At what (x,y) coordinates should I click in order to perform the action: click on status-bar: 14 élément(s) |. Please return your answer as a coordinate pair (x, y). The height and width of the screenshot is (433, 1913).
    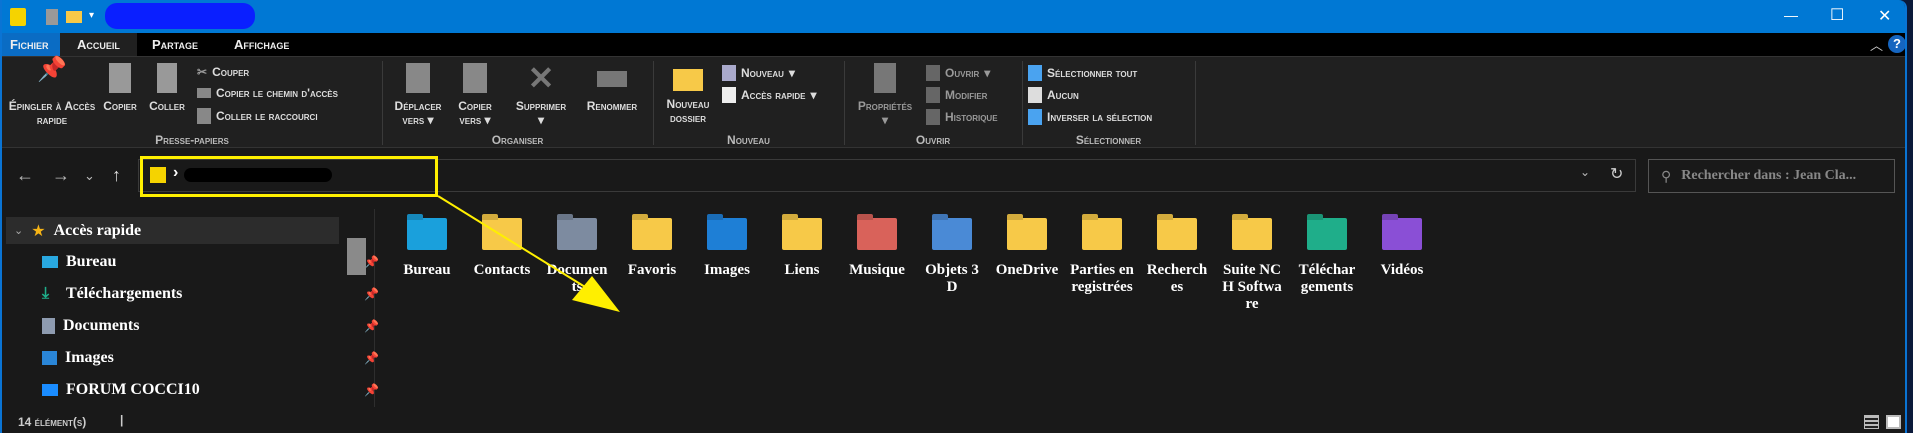
    Looking at the image, I should click on (953, 421).